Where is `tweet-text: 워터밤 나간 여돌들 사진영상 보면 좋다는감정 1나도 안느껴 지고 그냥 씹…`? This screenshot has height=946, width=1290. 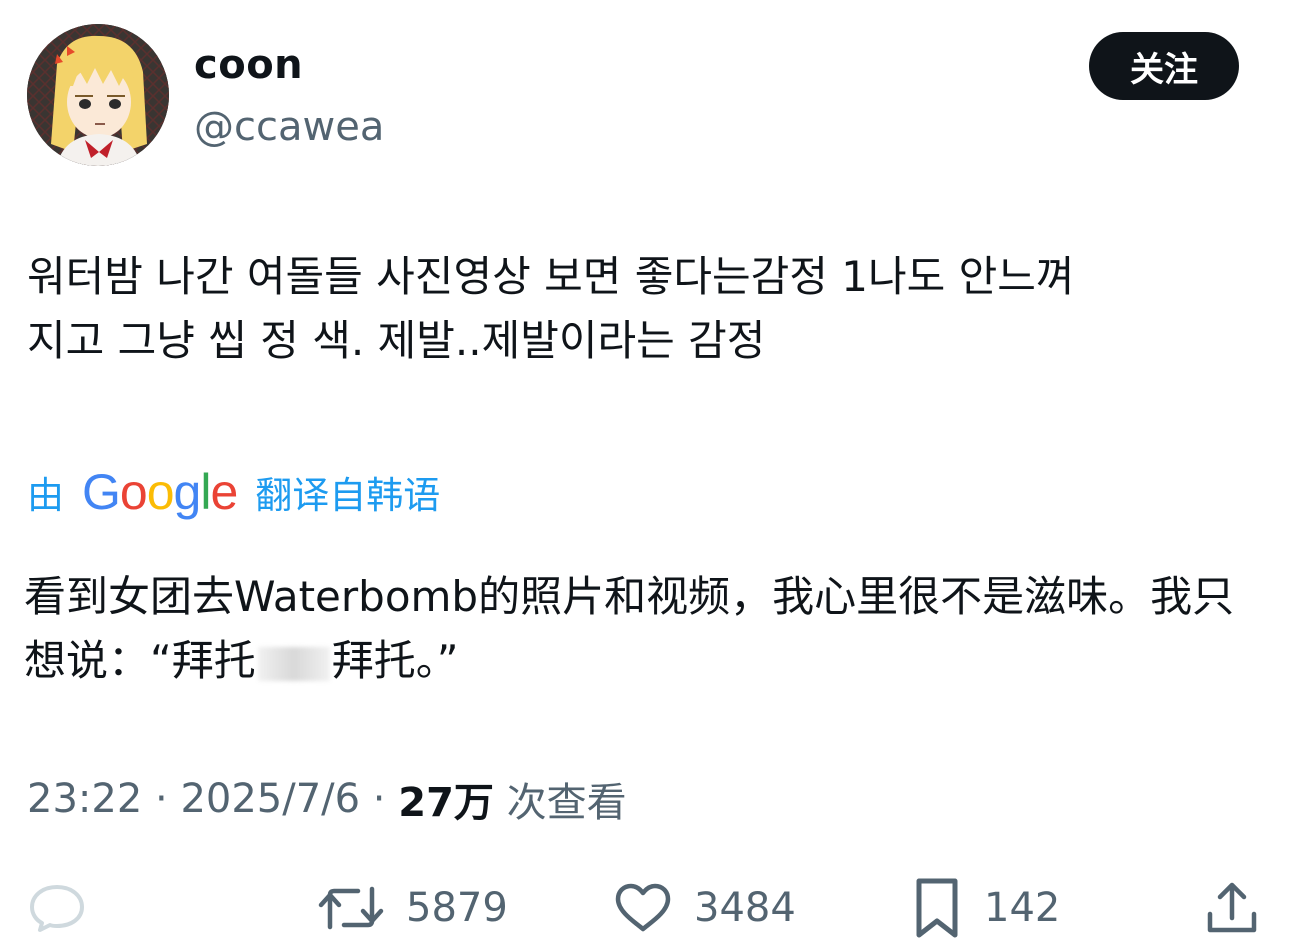
tweet-text: 워터밤 나간 여돌들 사진영상 보면 좋다는감정 1나도 안느껴 지고 그냥 씹… is located at coordinates (551, 308).